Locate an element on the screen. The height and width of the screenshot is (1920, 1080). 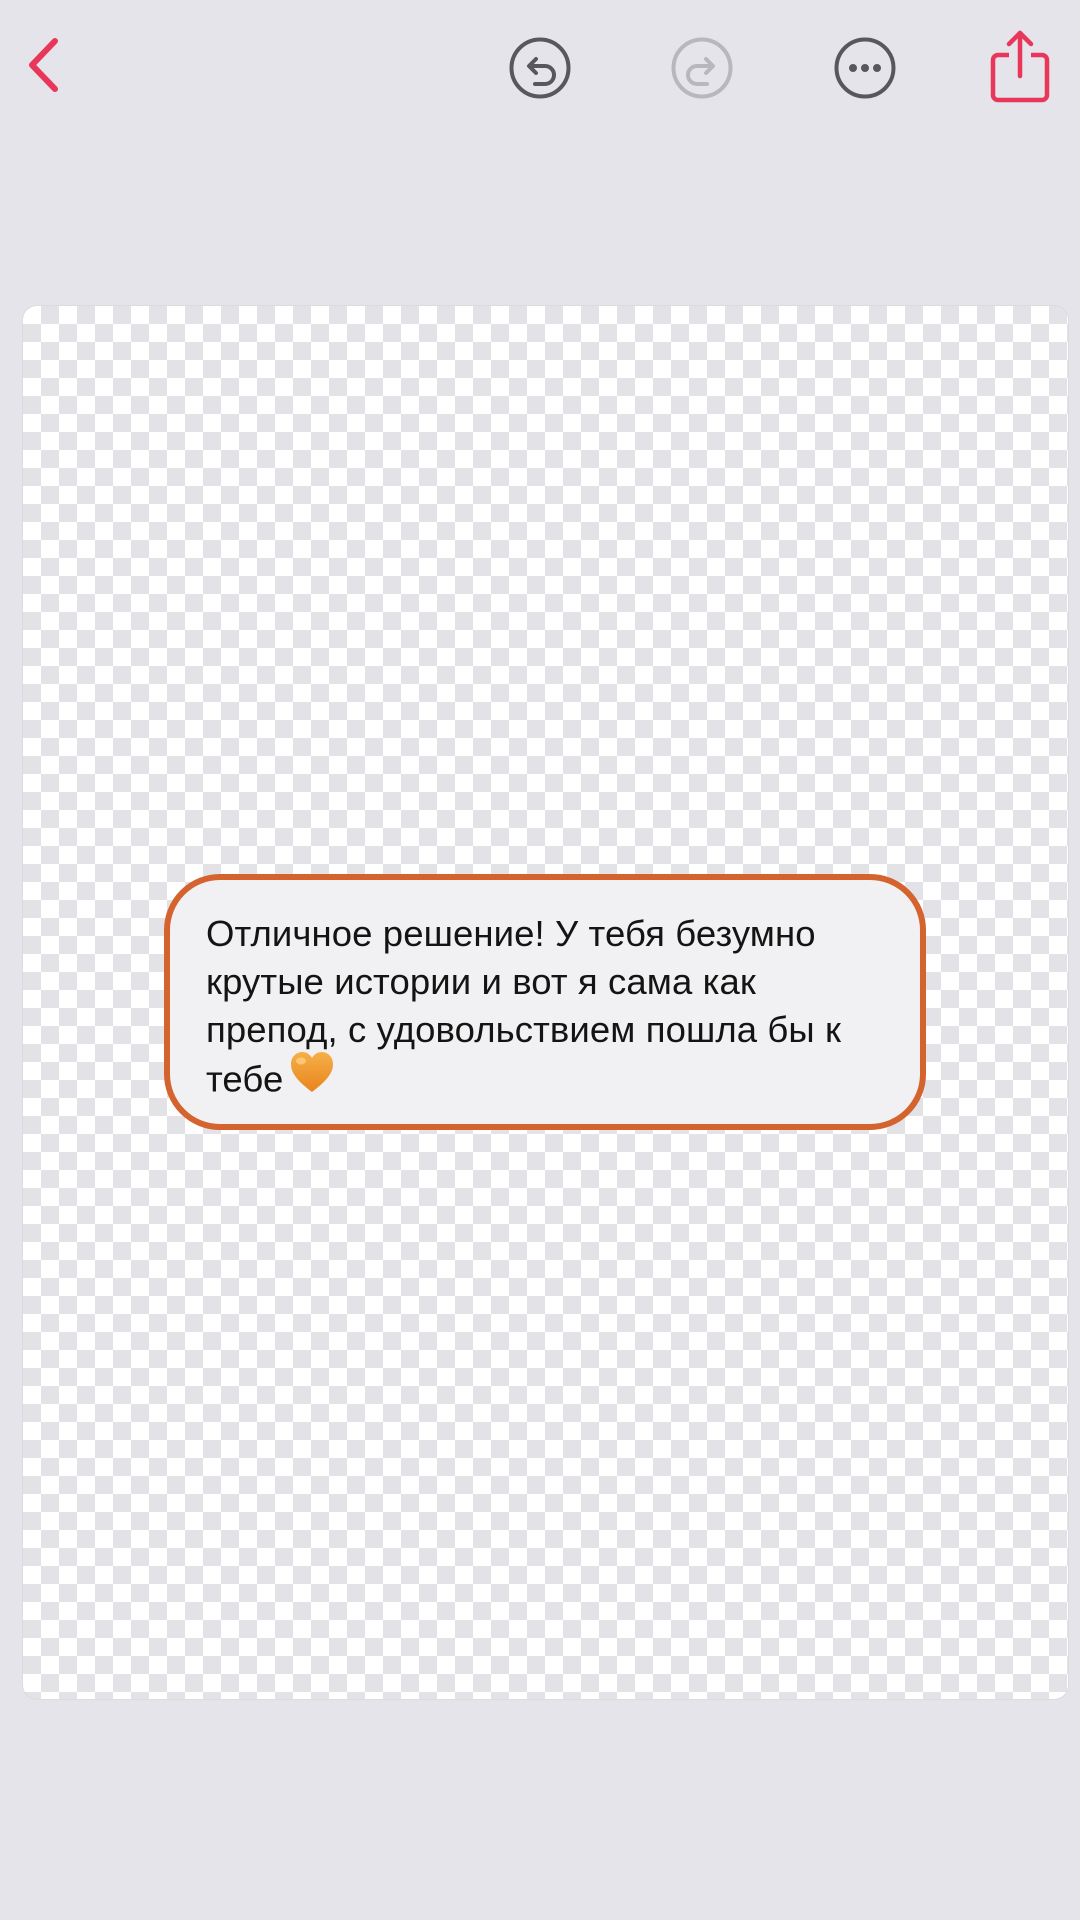
share-icon is located at coordinates (1020, 66).